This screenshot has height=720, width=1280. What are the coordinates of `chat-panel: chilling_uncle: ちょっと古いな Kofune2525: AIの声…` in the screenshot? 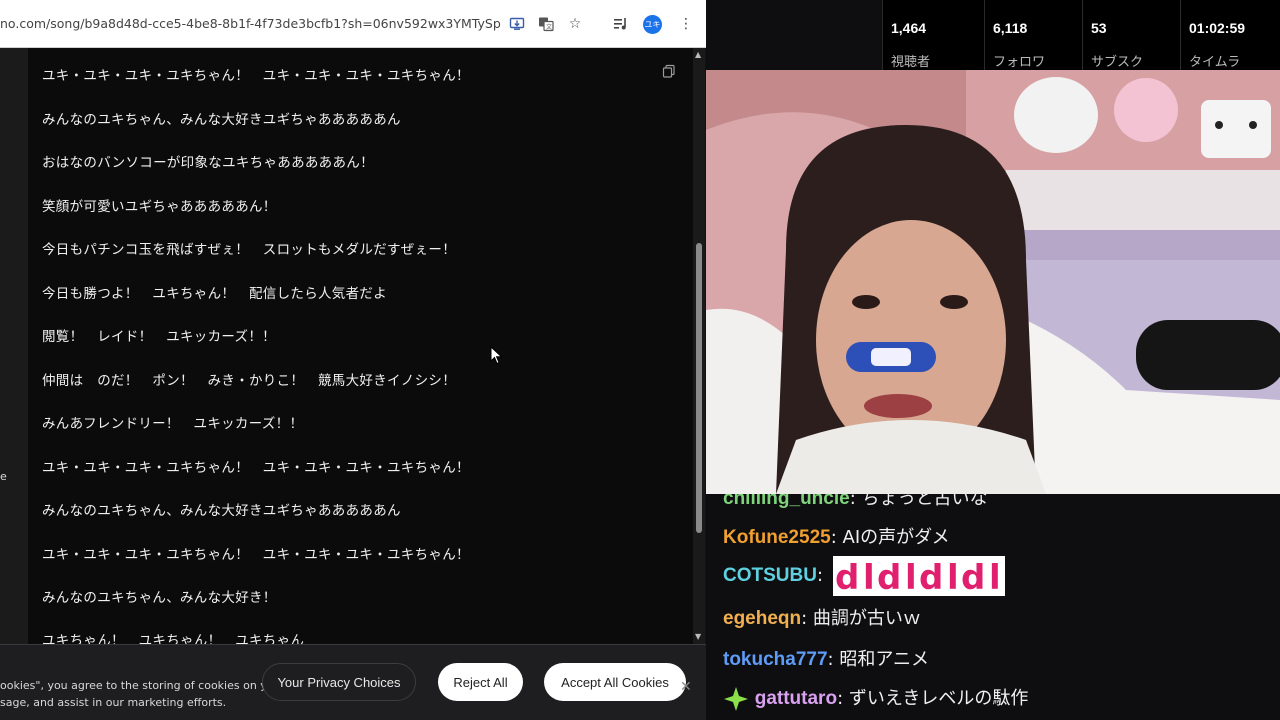 It's located at (993, 607).